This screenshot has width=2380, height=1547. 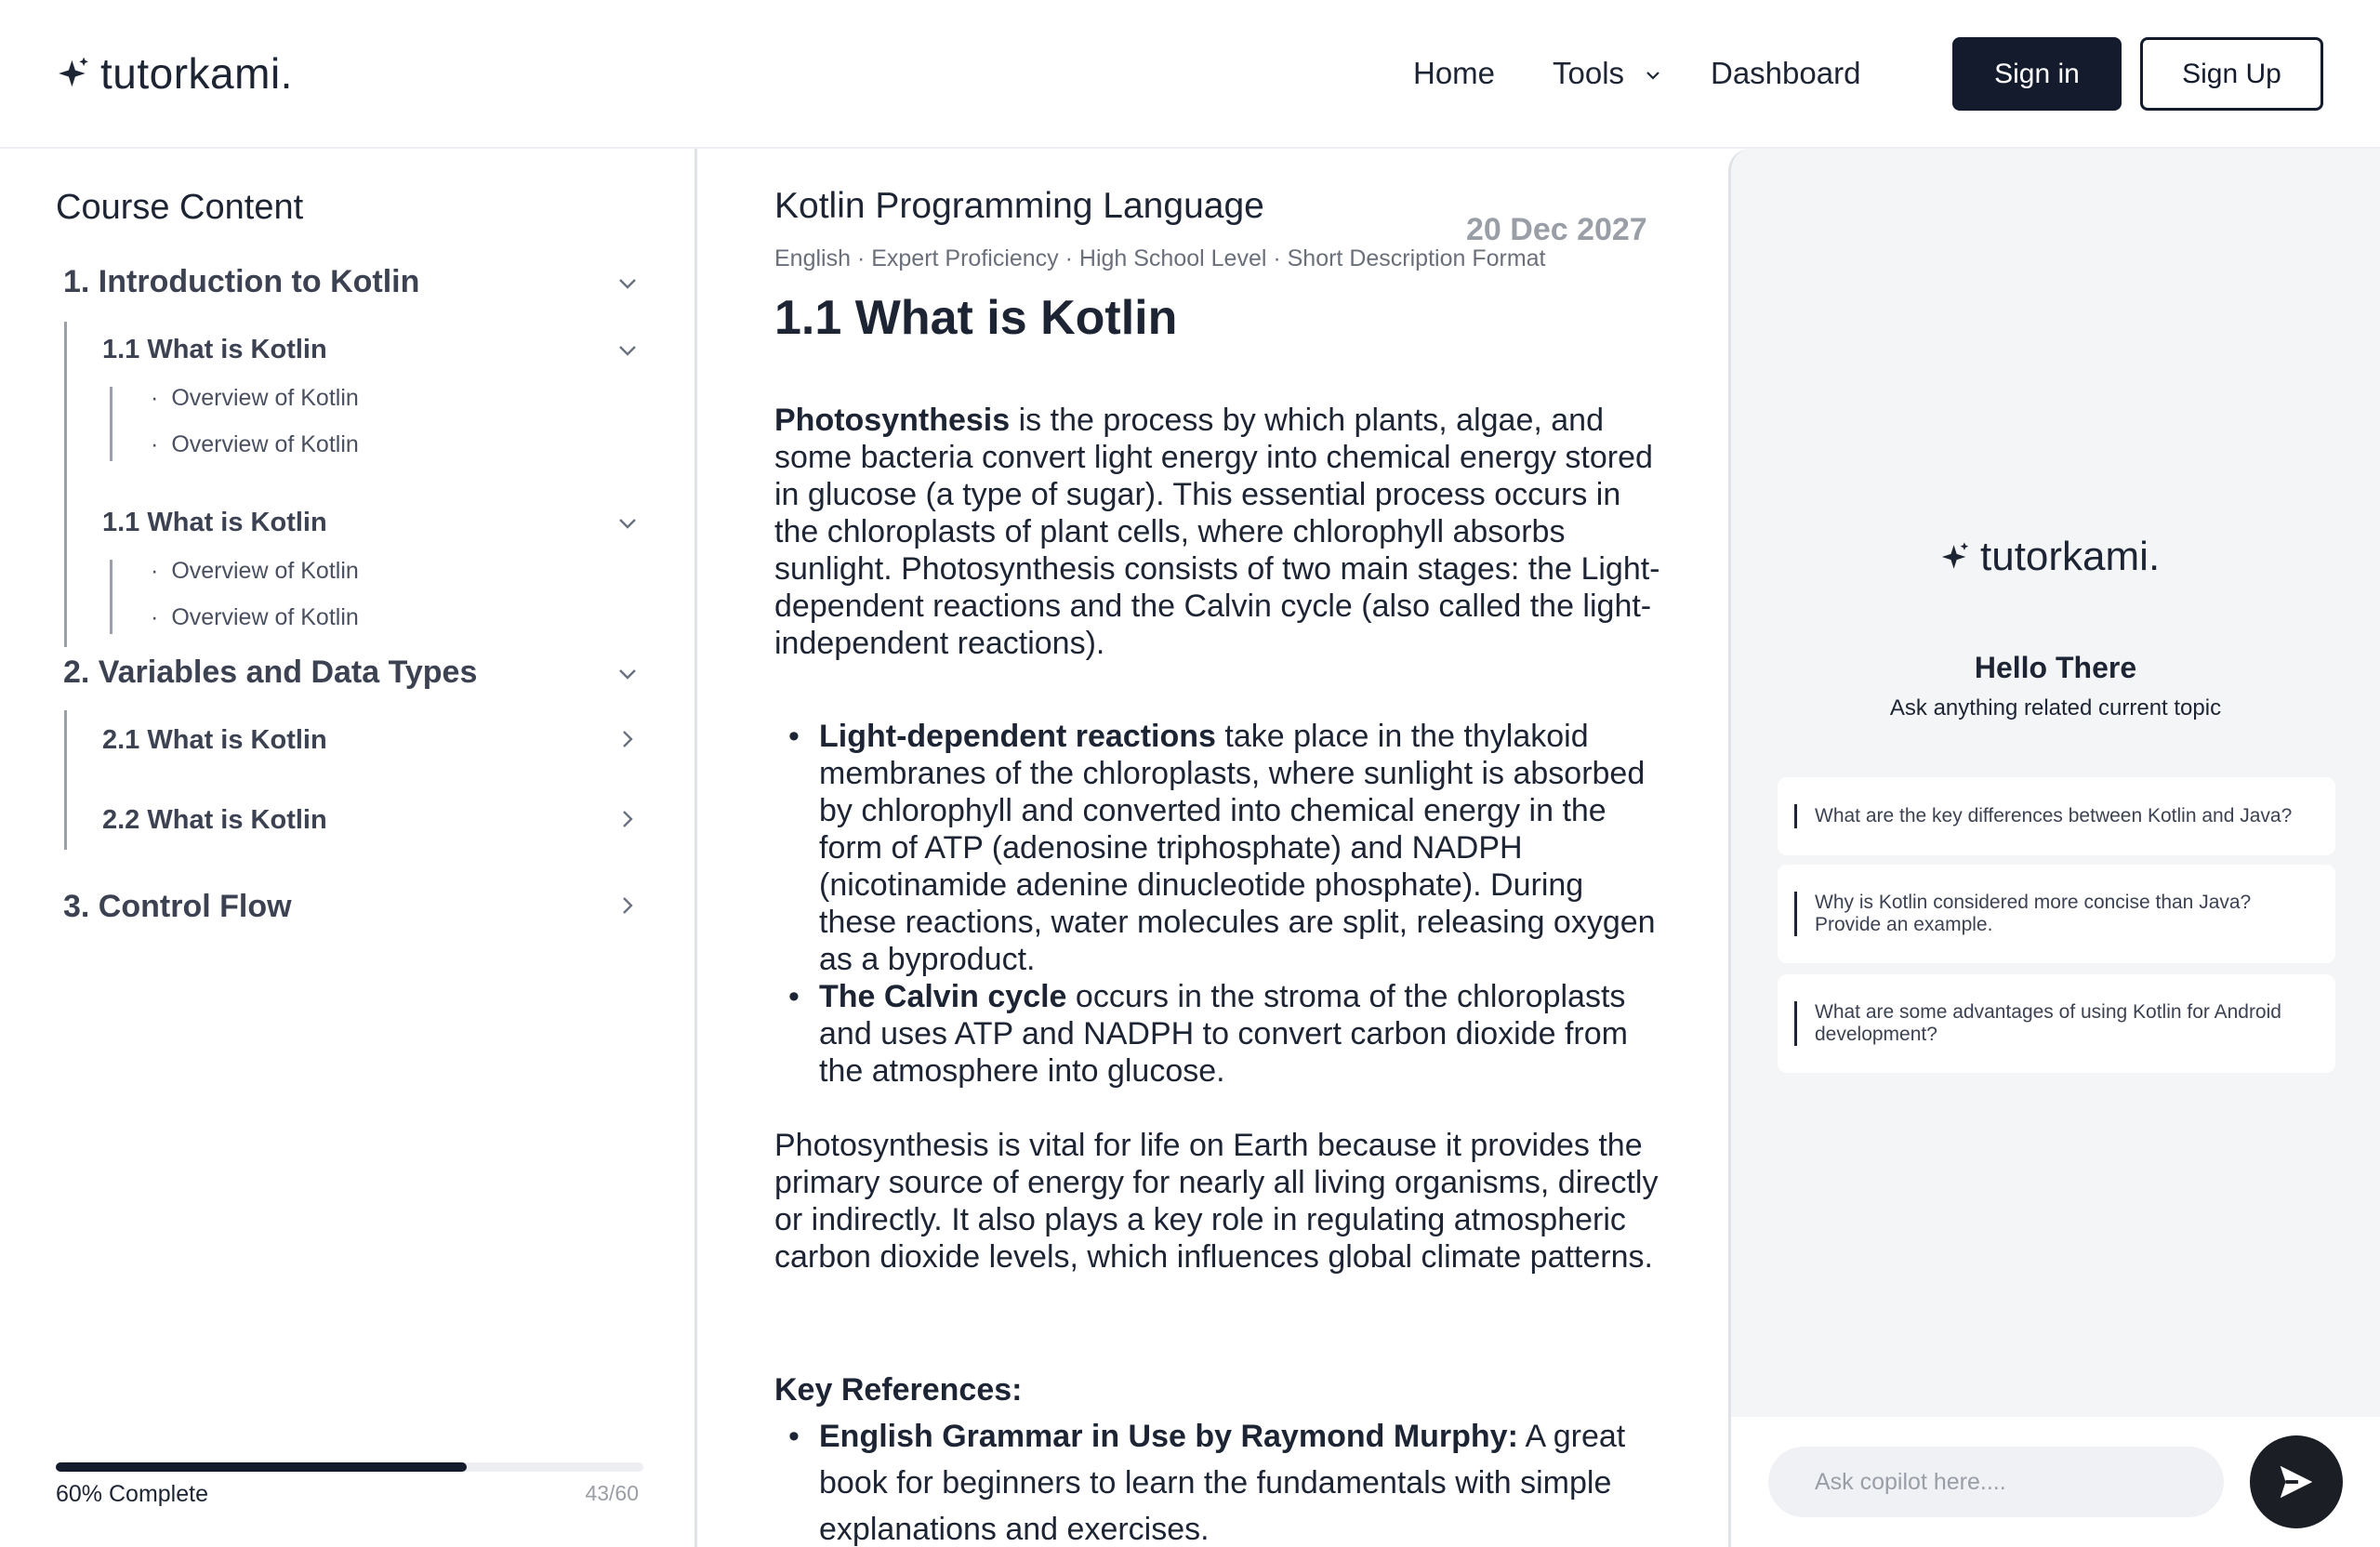 I want to click on section-2-tree-line, so click(x=65, y=780).